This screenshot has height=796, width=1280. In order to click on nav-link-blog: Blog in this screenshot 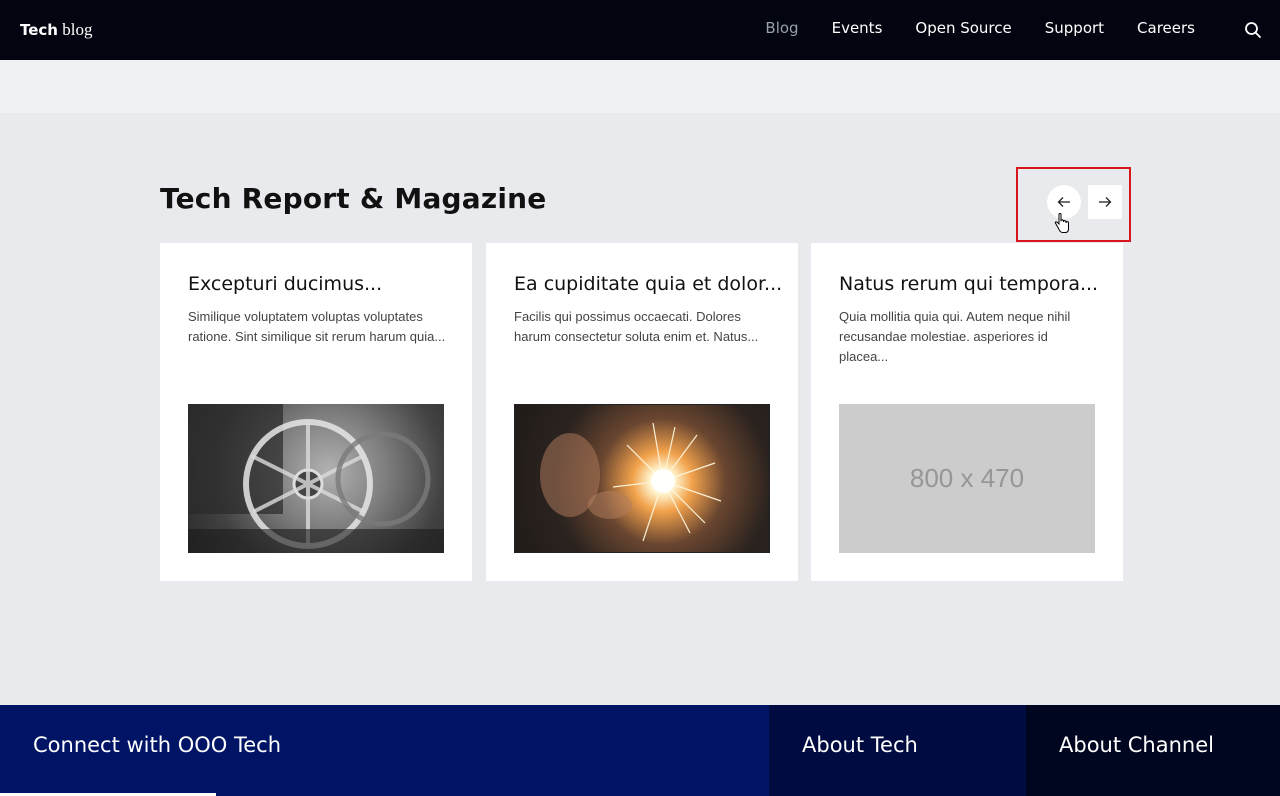, I will do `click(781, 28)`.